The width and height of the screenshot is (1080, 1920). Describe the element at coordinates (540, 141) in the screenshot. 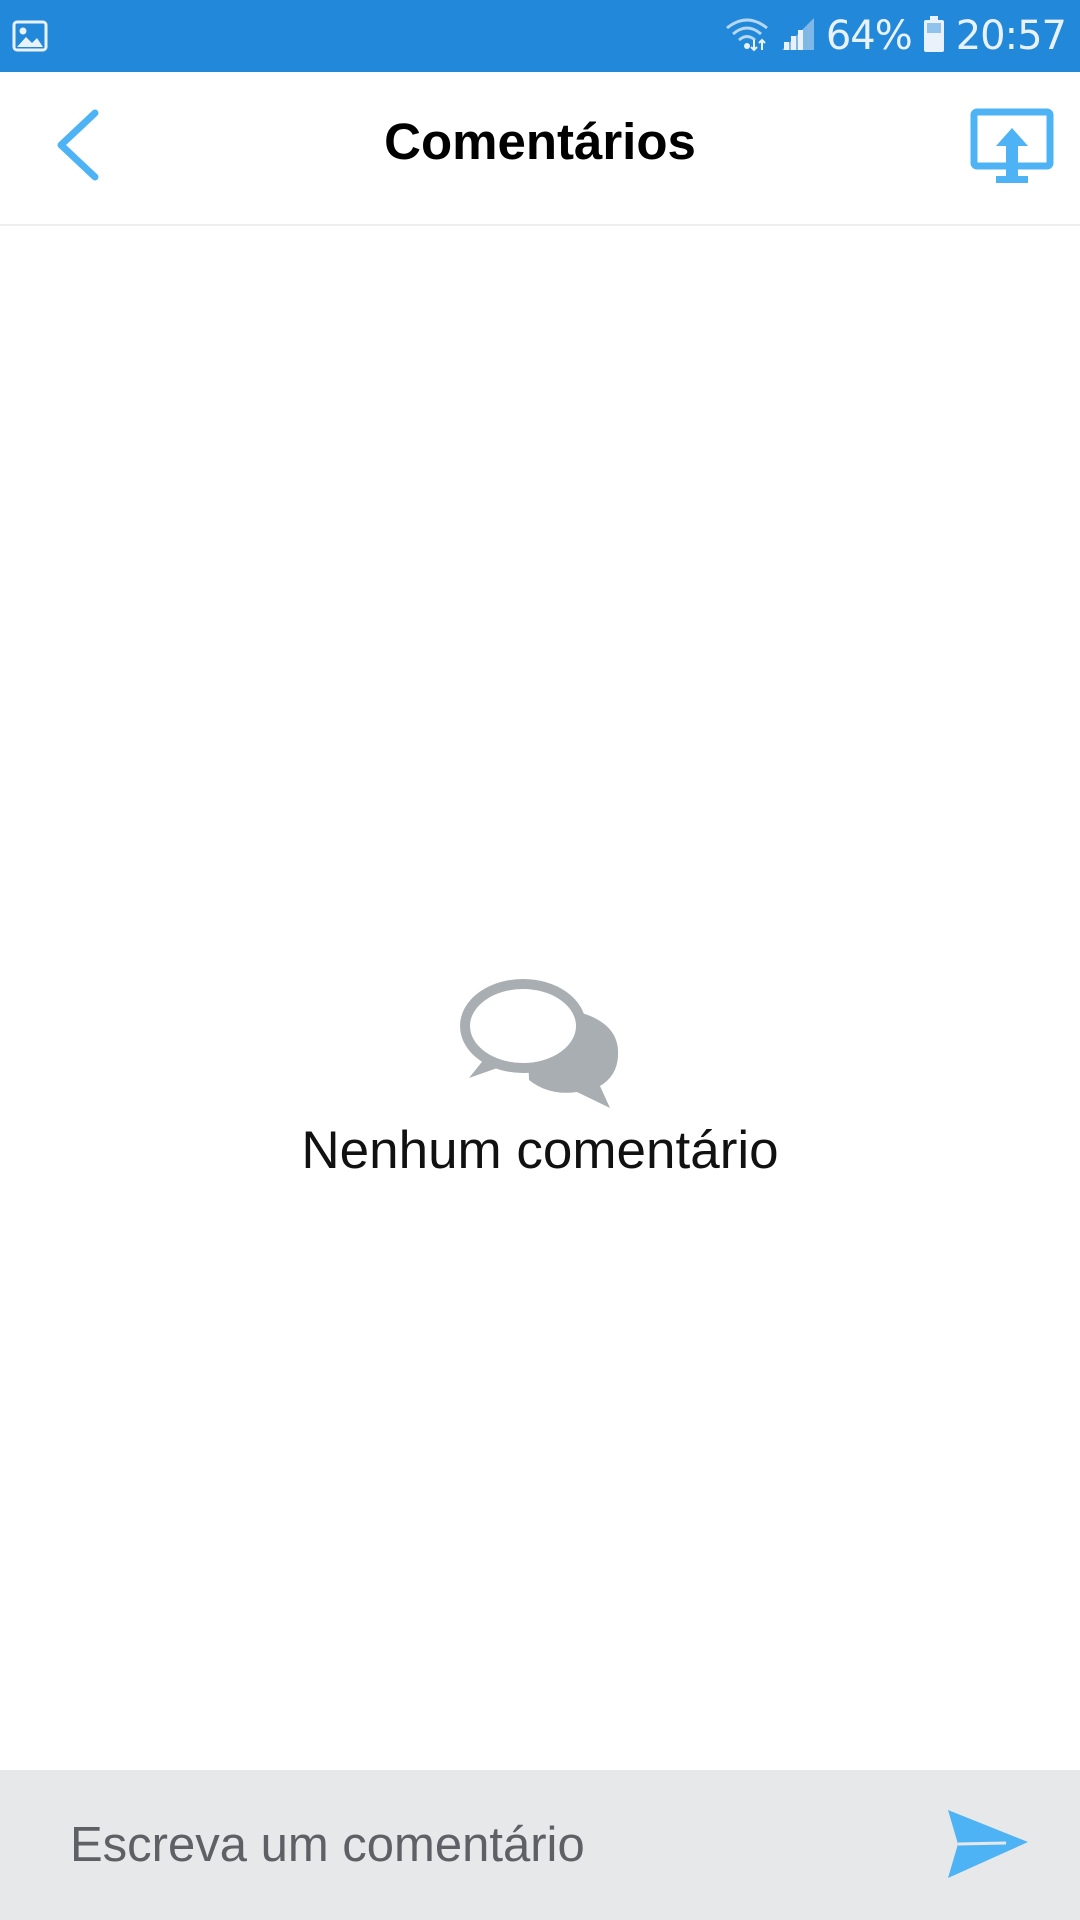

I see `page-title: Comentários` at that location.